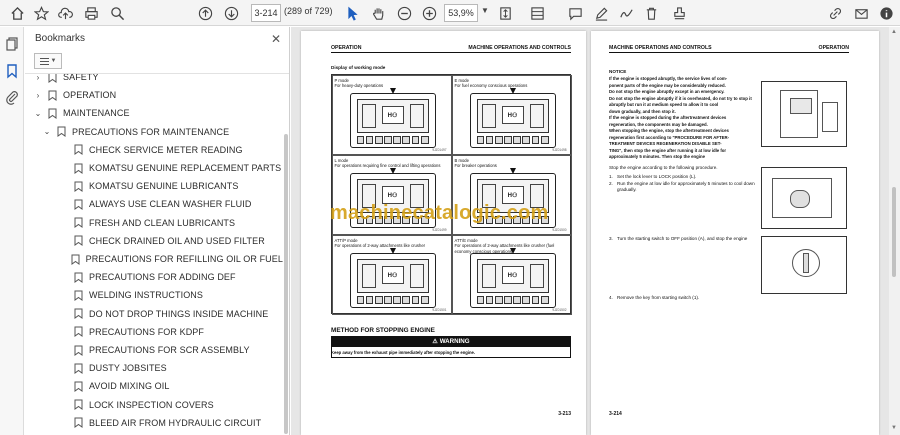 The image size is (900, 435). What do you see at coordinates (231, 13) in the screenshot?
I see `next-page-icon` at bounding box center [231, 13].